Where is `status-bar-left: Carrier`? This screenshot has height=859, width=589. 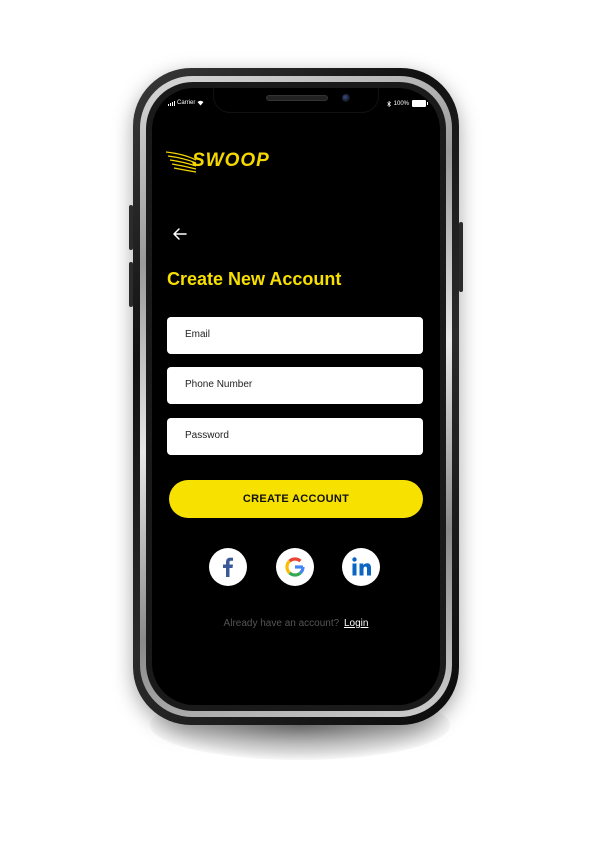 status-bar-left: Carrier is located at coordinates (186, 103).